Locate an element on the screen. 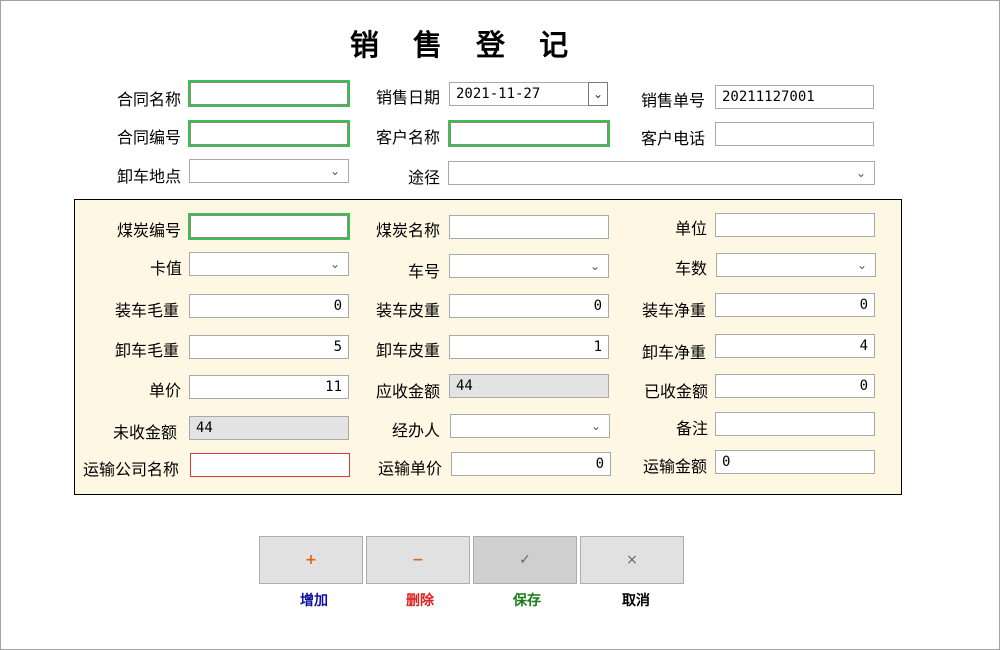  contract-no-label: 合同编号 is located at coordinates (149, 137).